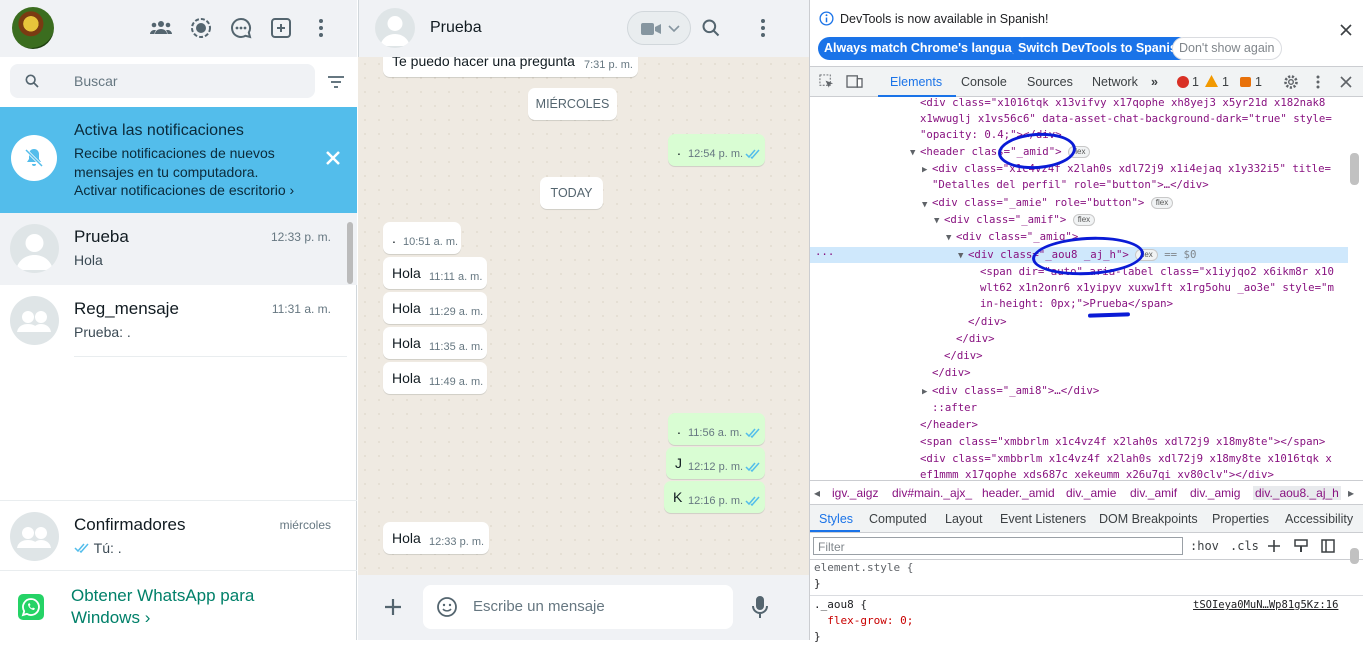  Describe the element at coordinates (184, 190) in the screenshot. I see `enable-notifications-link: Activar notificaciones de escritorio ›` at that location.